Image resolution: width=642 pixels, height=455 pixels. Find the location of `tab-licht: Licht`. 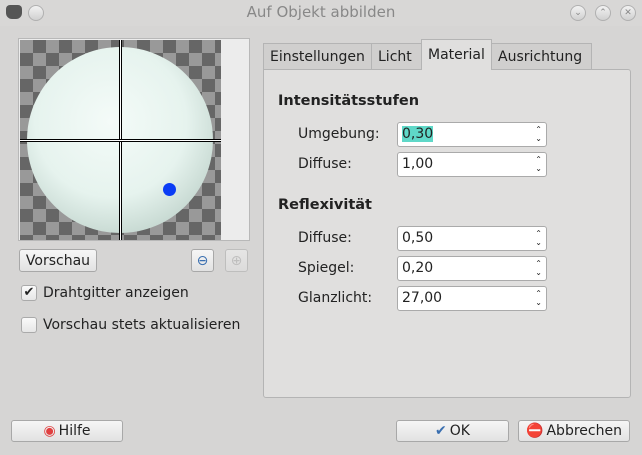

tab-licht: Licht is located at coordinates (396, 56).